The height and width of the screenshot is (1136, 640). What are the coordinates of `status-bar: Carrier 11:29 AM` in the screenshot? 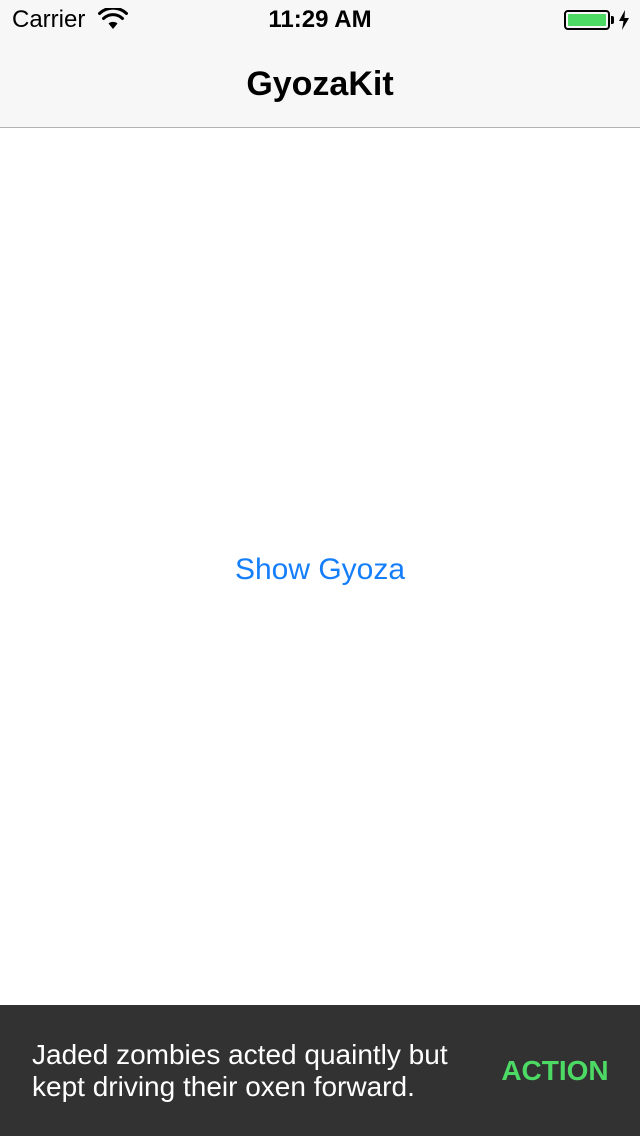 It's located at (320, 20).